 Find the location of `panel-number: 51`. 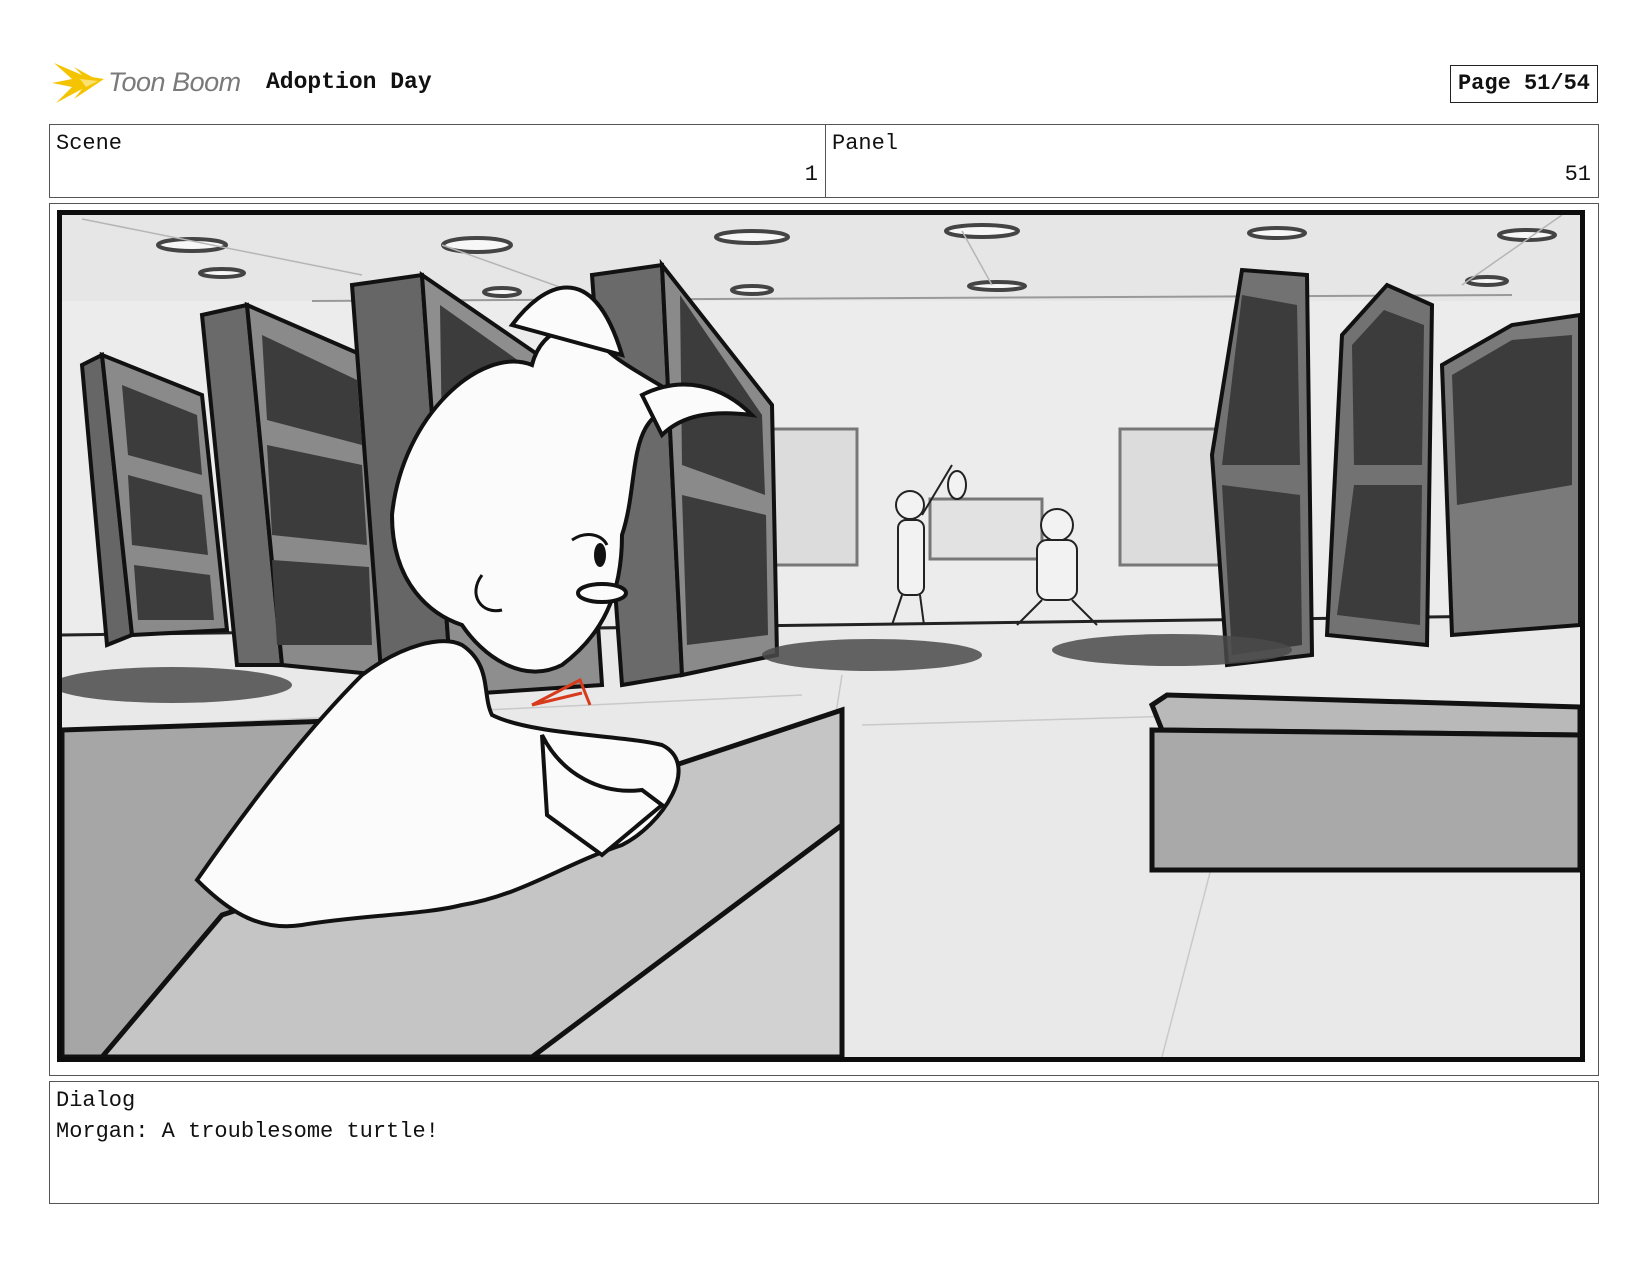

panel-number: 51 is located at coordinates (1577, 174).